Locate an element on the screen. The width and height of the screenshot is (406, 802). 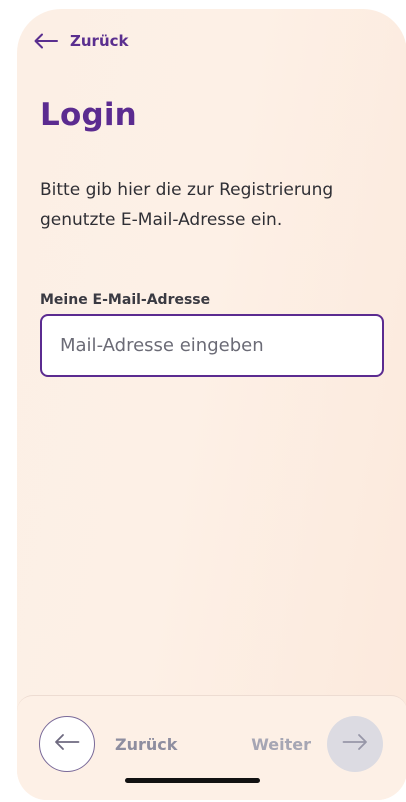
page-title: Login is located at coordinates (88, 115).